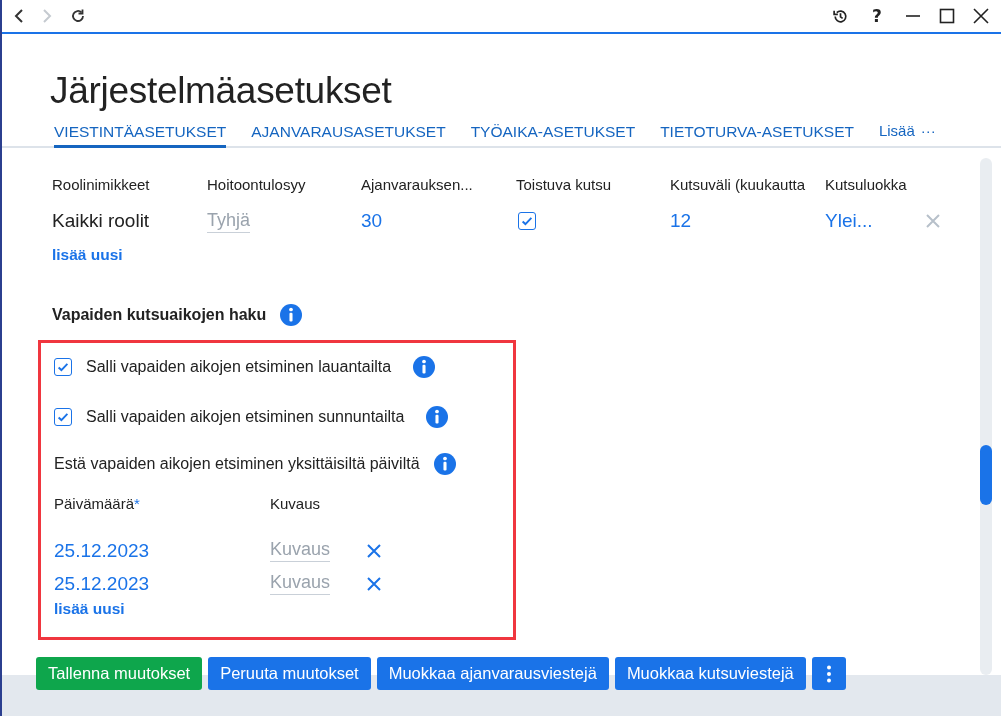 The width and height of the screenshot is (1001, 716). I want to click on action-button: Muokkaa ajanvarausviestejä, so click(492, 673).